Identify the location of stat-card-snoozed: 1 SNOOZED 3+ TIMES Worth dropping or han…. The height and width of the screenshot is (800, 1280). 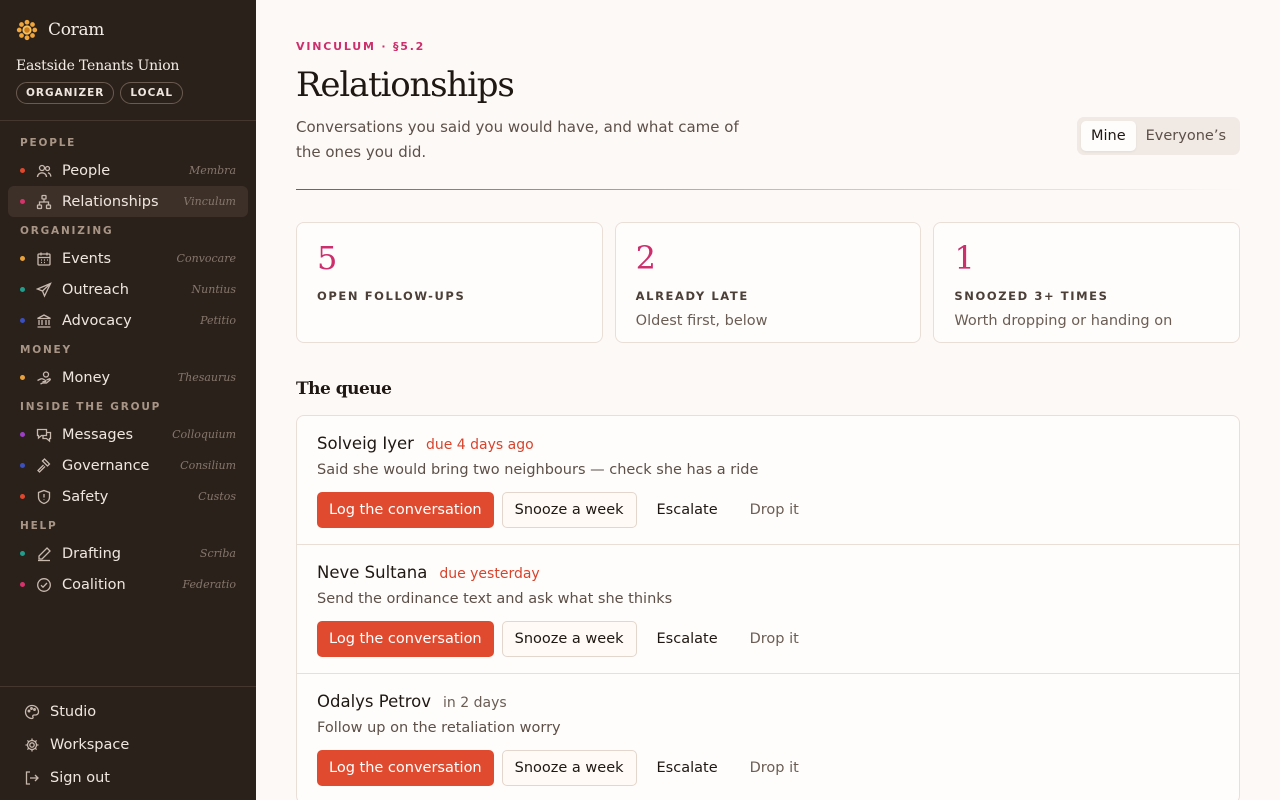
(1087, 282).